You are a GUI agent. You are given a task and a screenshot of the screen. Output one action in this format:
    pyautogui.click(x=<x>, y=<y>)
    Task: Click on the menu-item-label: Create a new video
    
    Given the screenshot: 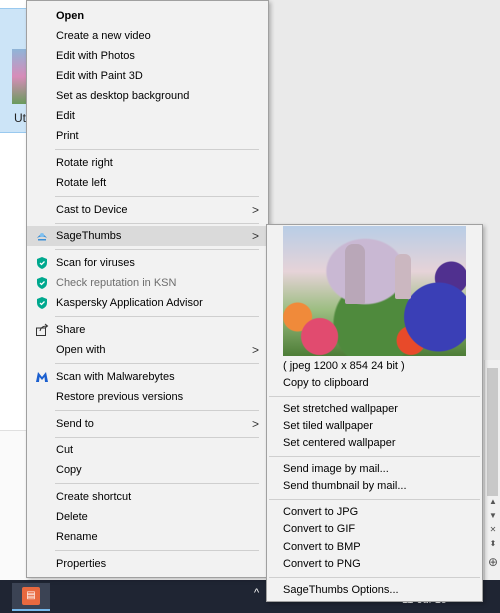 What is the action you would take?
    pyautogui.click(x=103, y=36)
    